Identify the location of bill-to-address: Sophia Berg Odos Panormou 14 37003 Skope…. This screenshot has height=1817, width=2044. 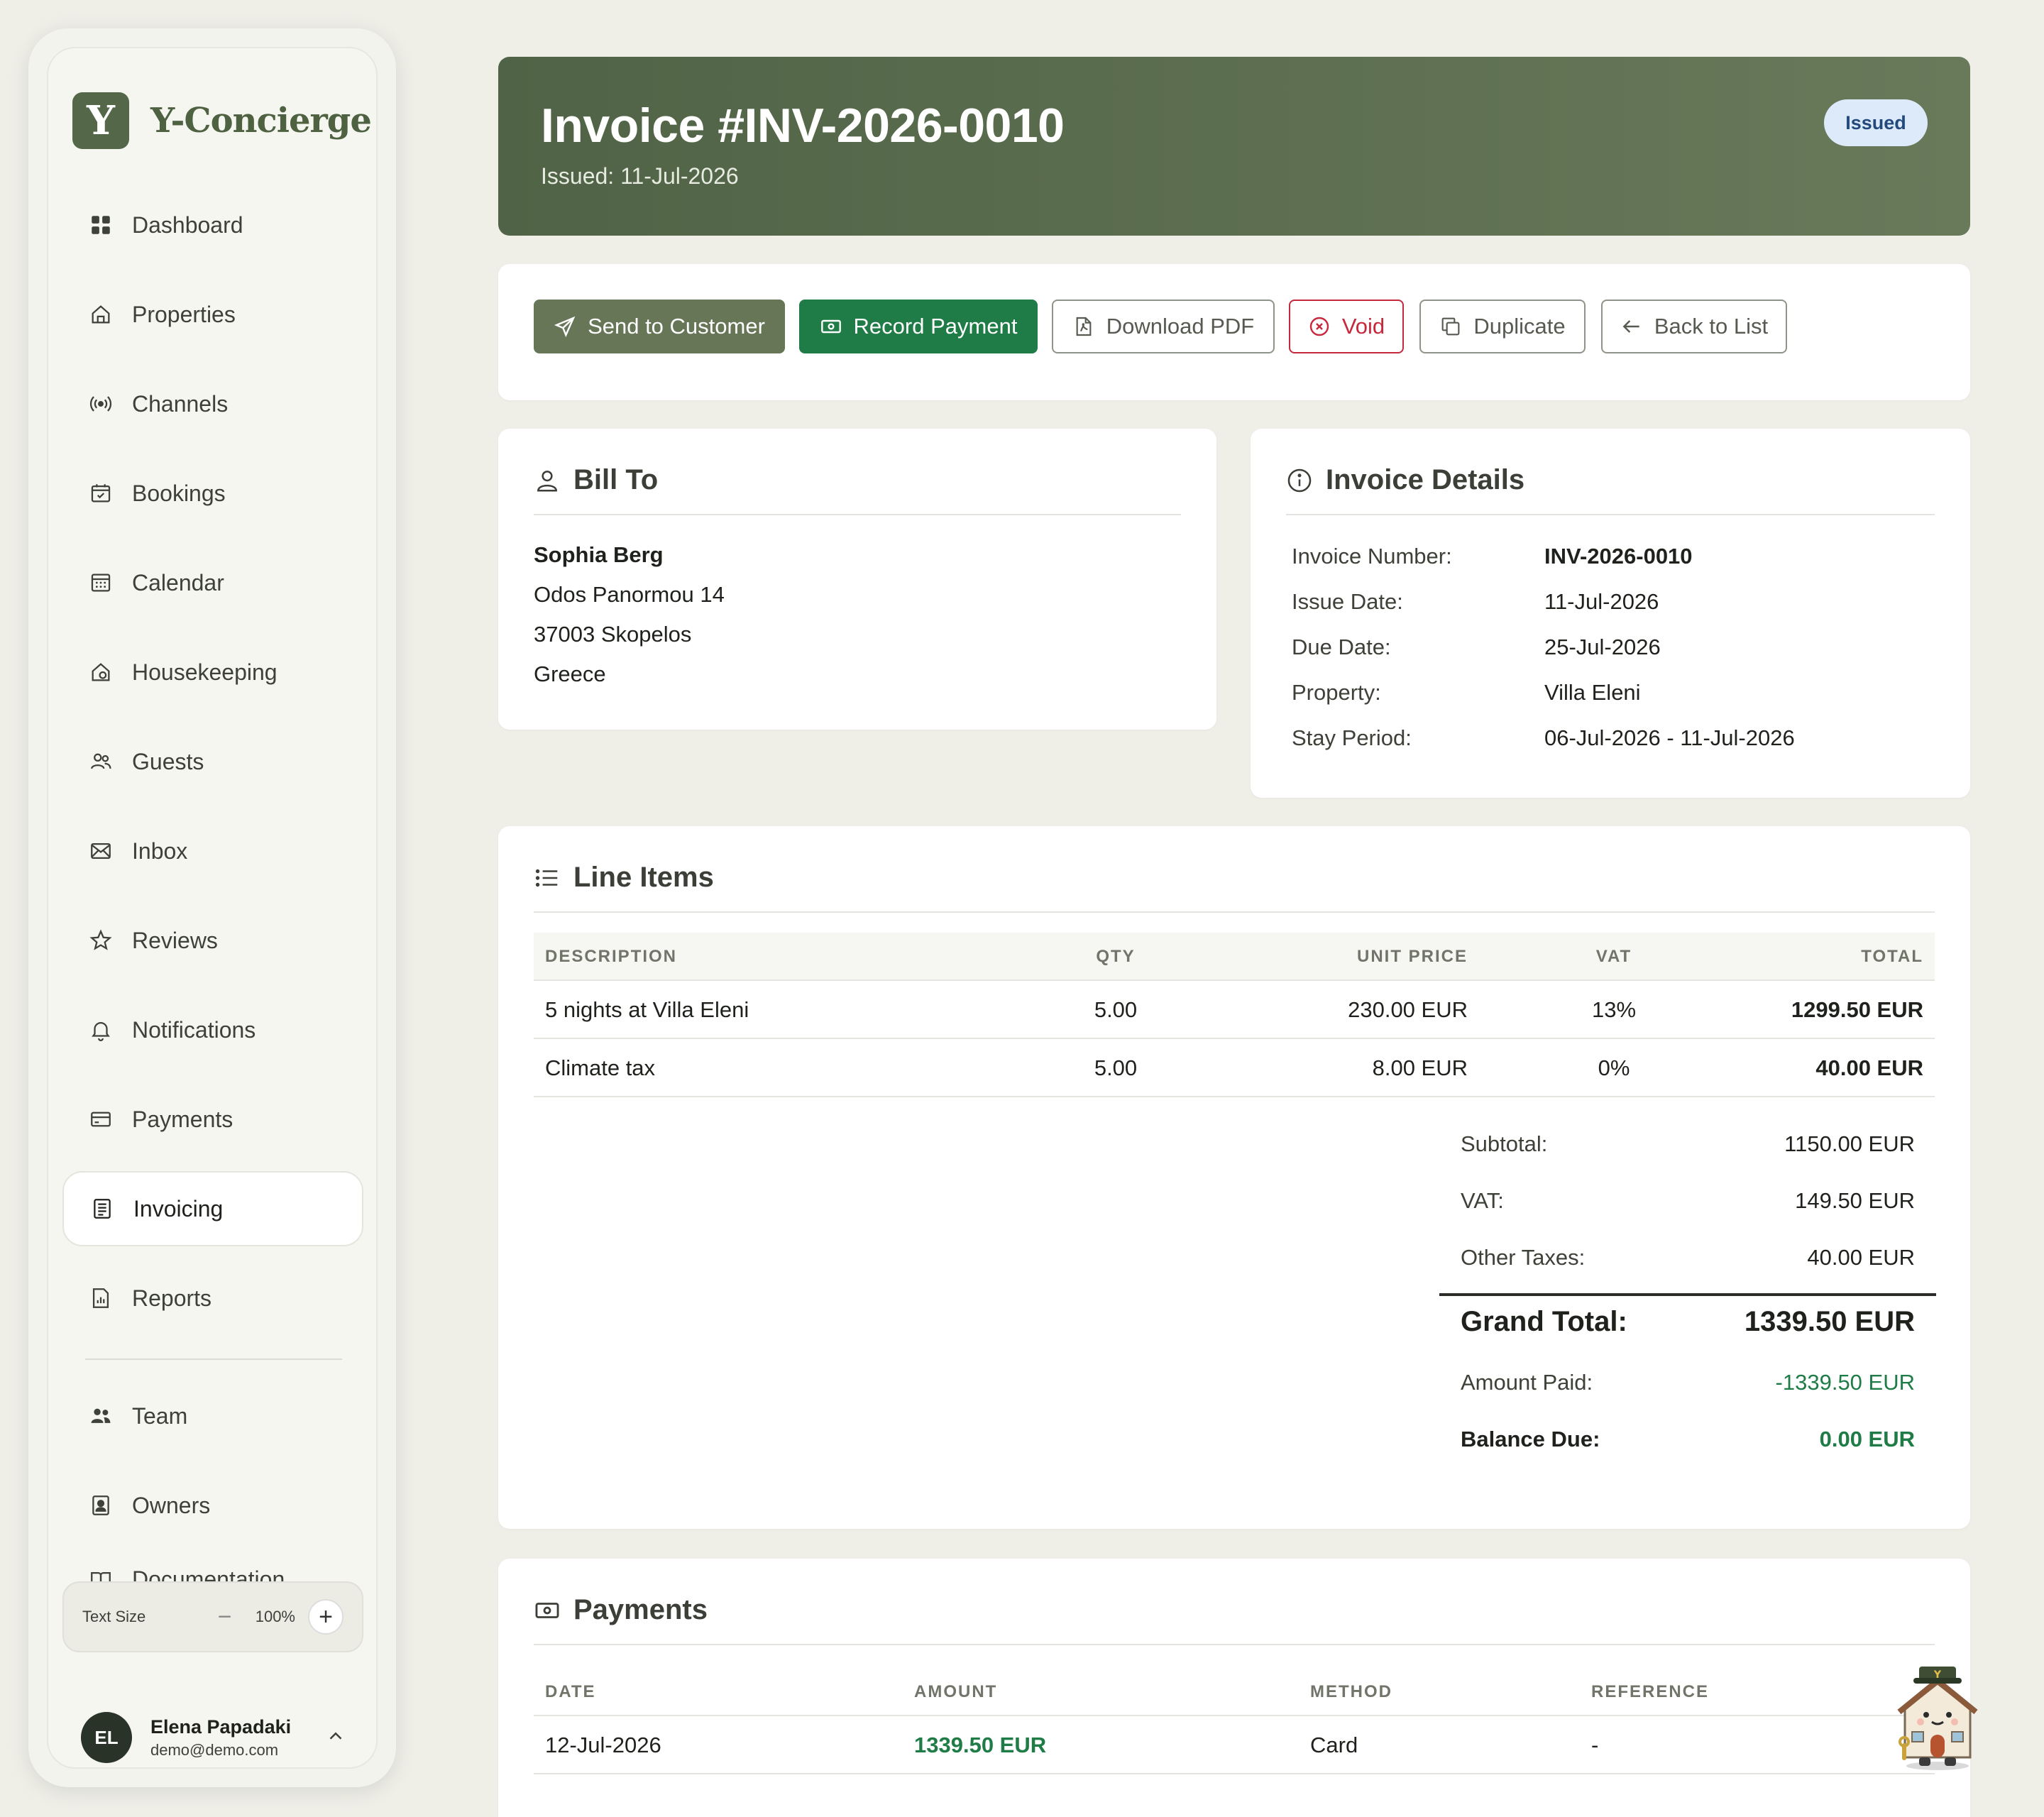
(629, 614).